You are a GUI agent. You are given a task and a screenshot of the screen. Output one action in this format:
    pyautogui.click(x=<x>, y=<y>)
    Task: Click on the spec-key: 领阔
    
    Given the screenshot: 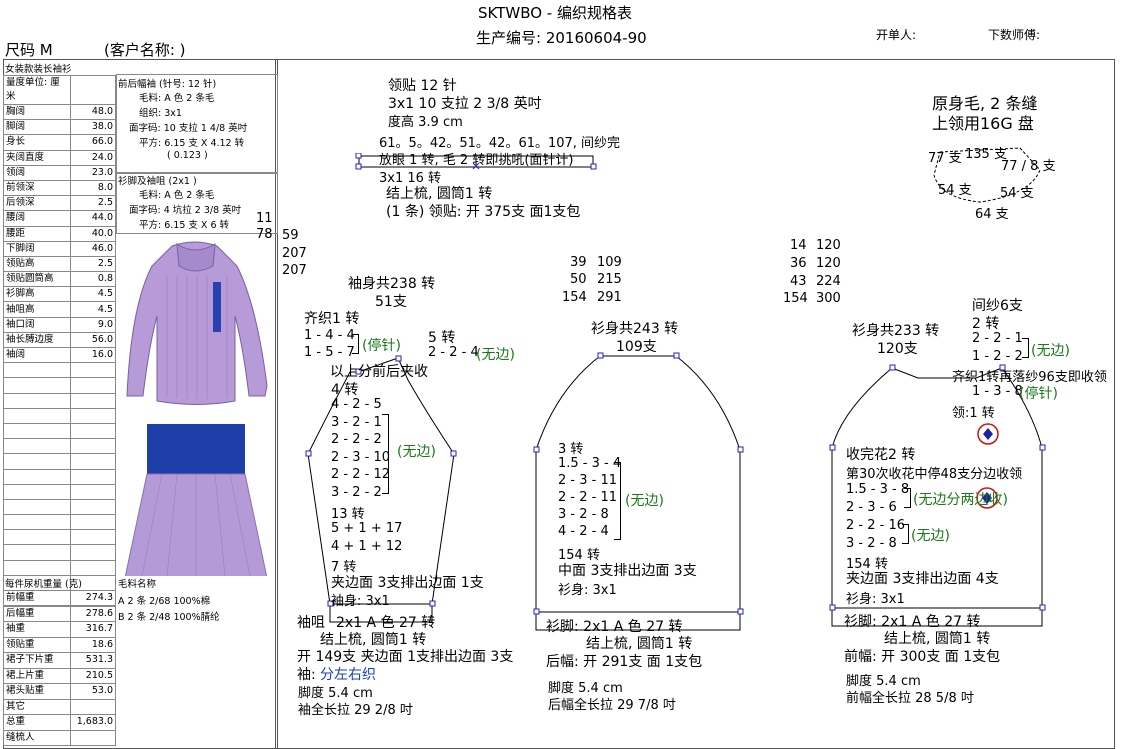 What is the action you would take?
    pyautogui.click(x=37, y=172)
    